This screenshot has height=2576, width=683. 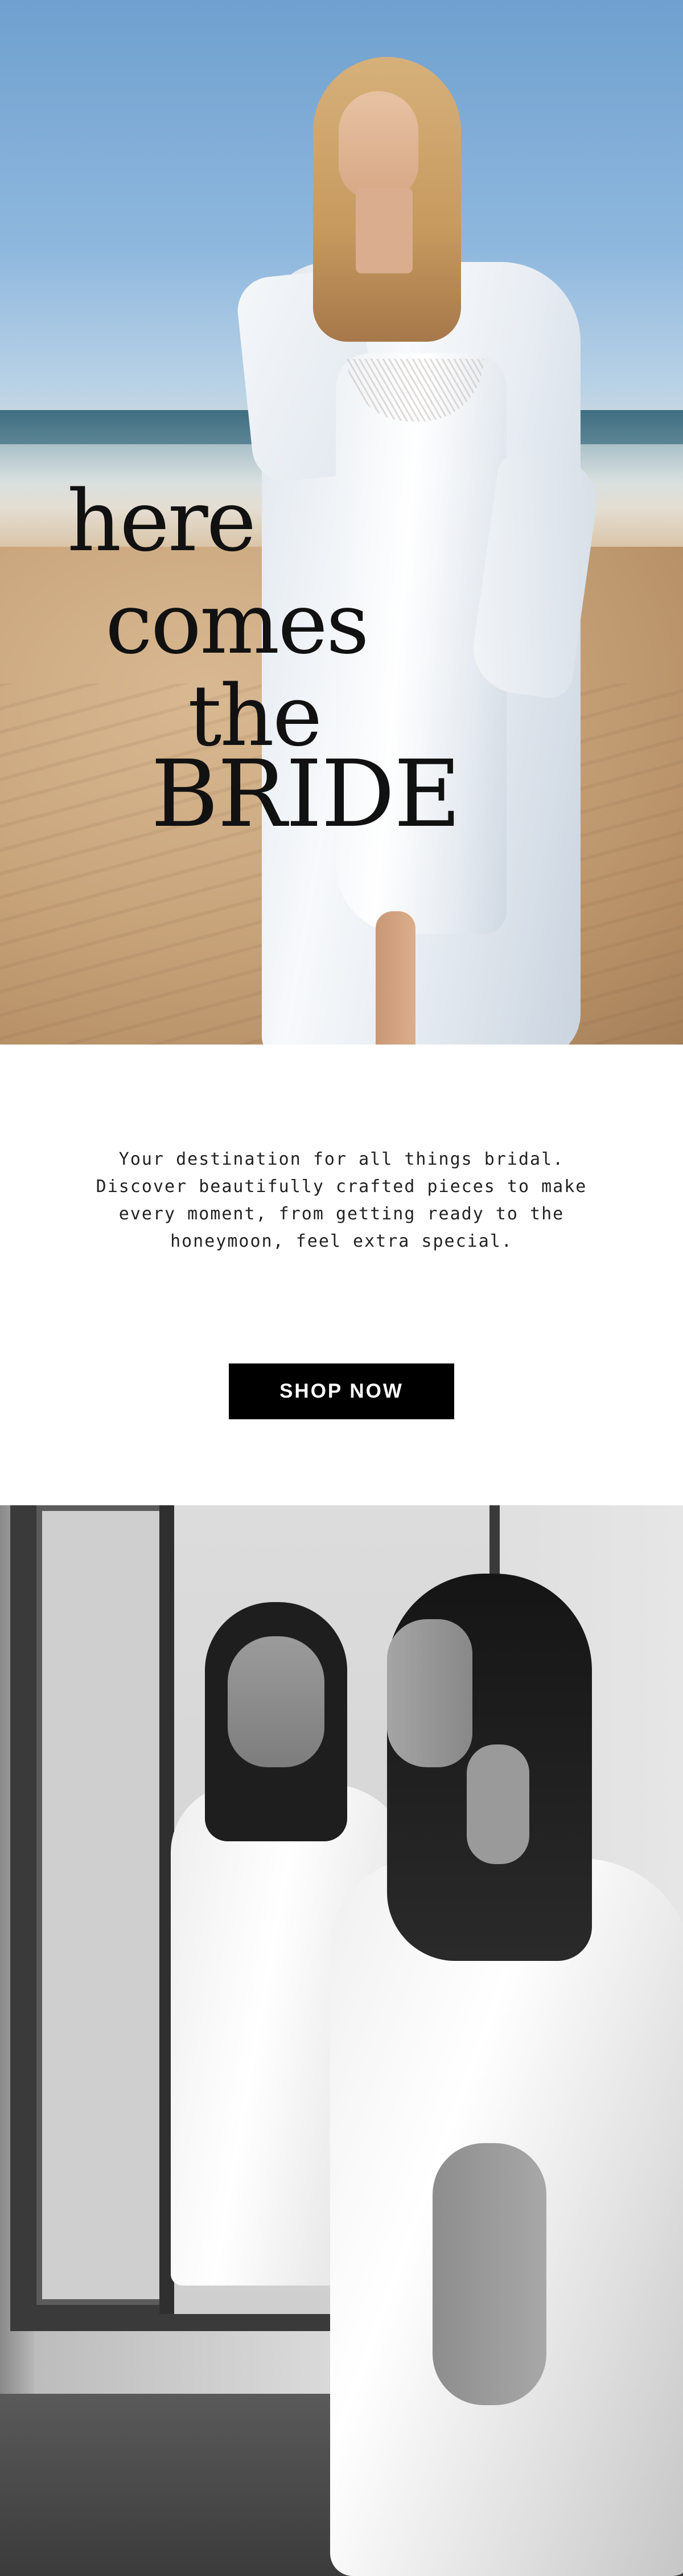 I want to click on bride-face, so click(x=379, y=145).